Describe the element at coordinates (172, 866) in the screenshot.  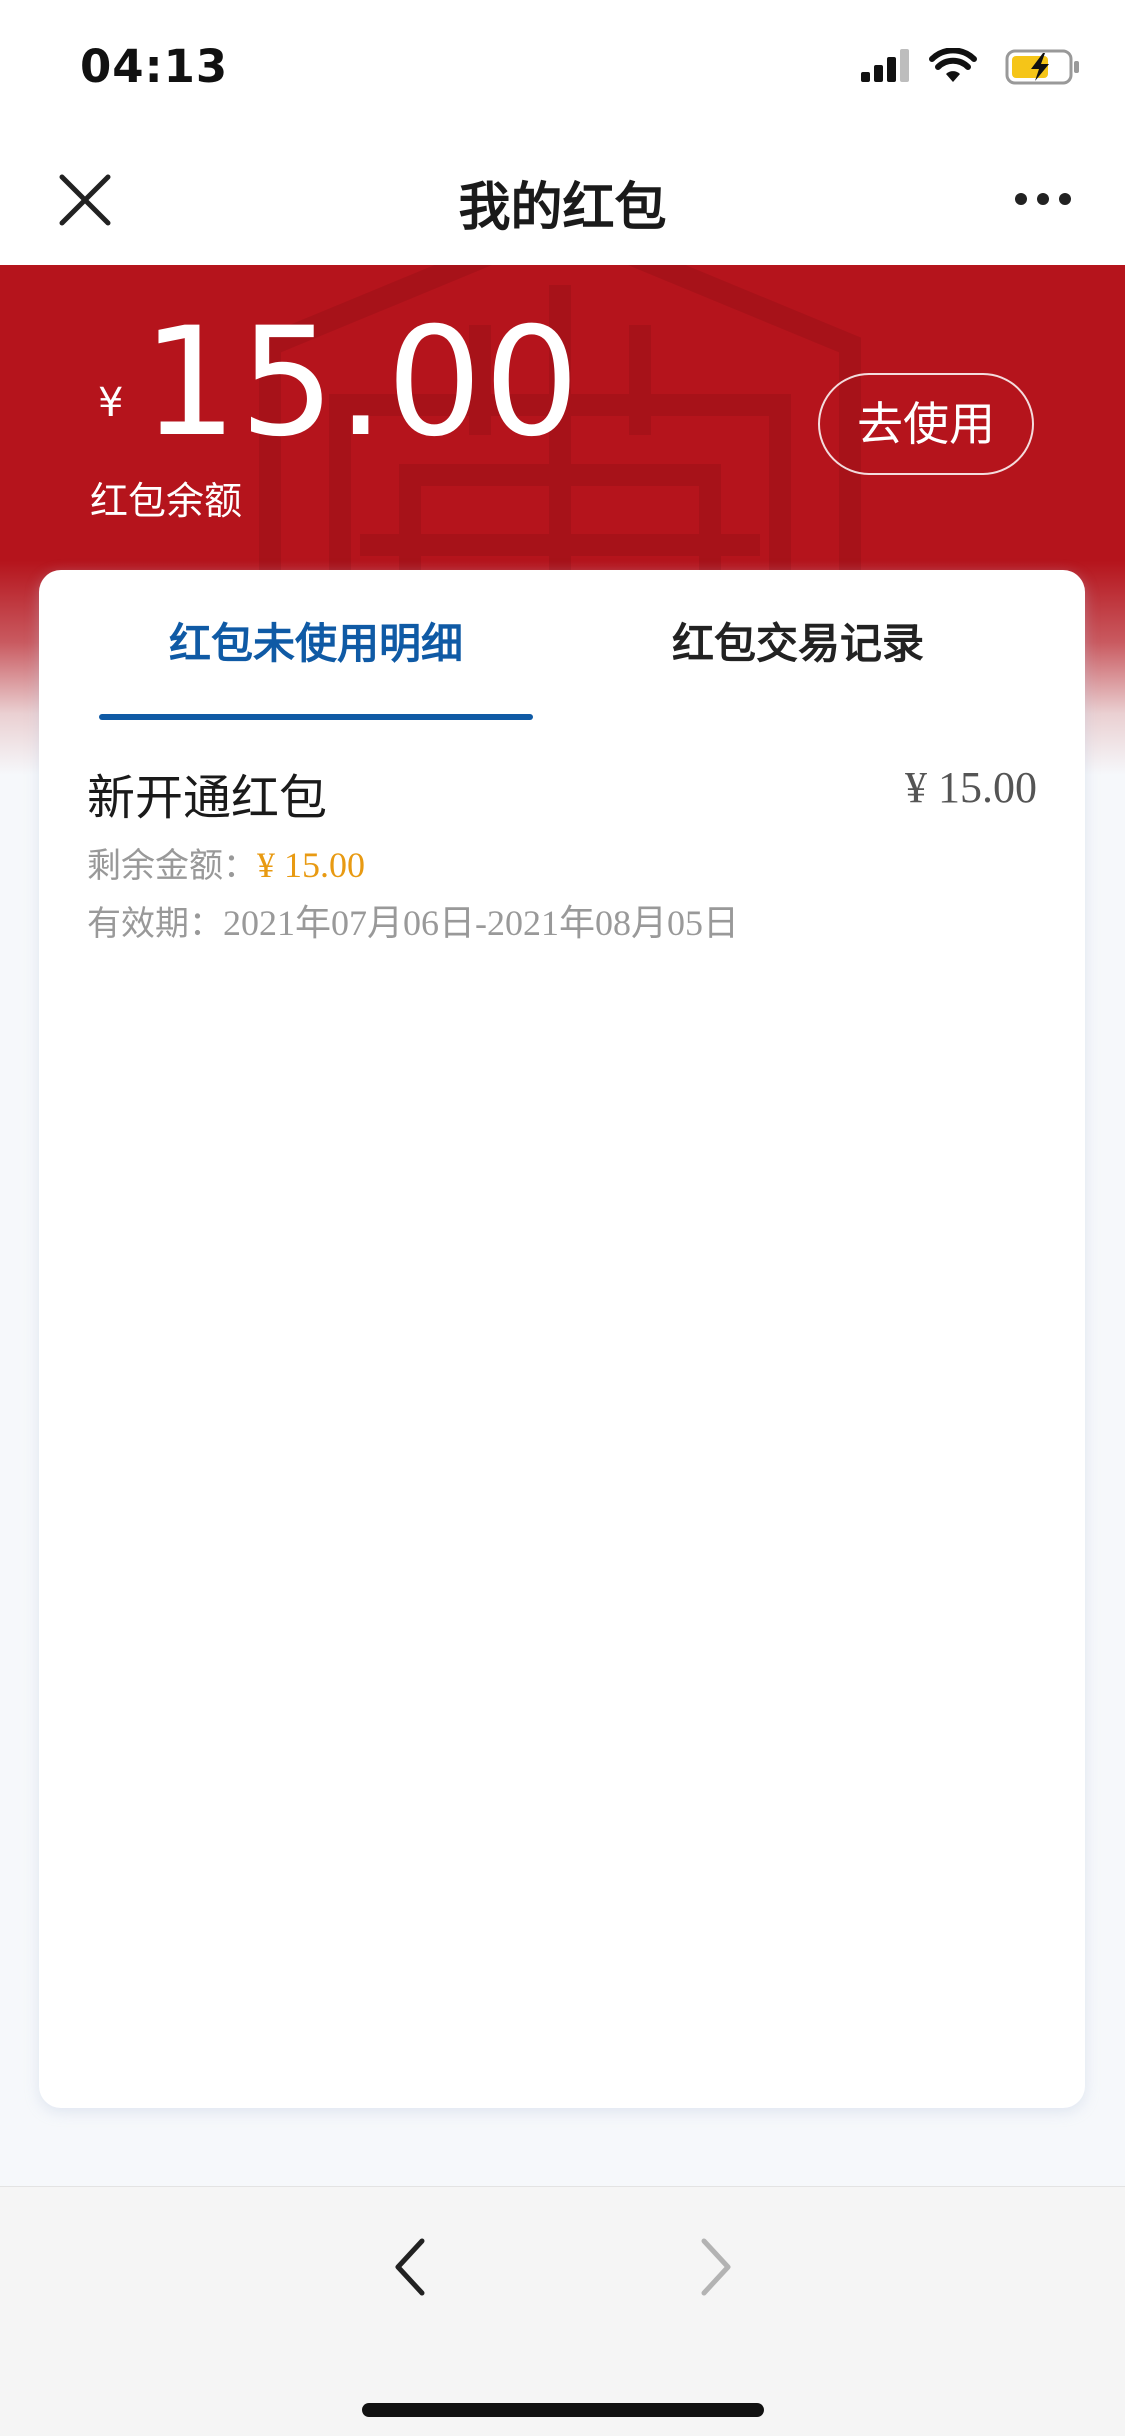
I see `remaining-label: 剩余金额：` at that location.